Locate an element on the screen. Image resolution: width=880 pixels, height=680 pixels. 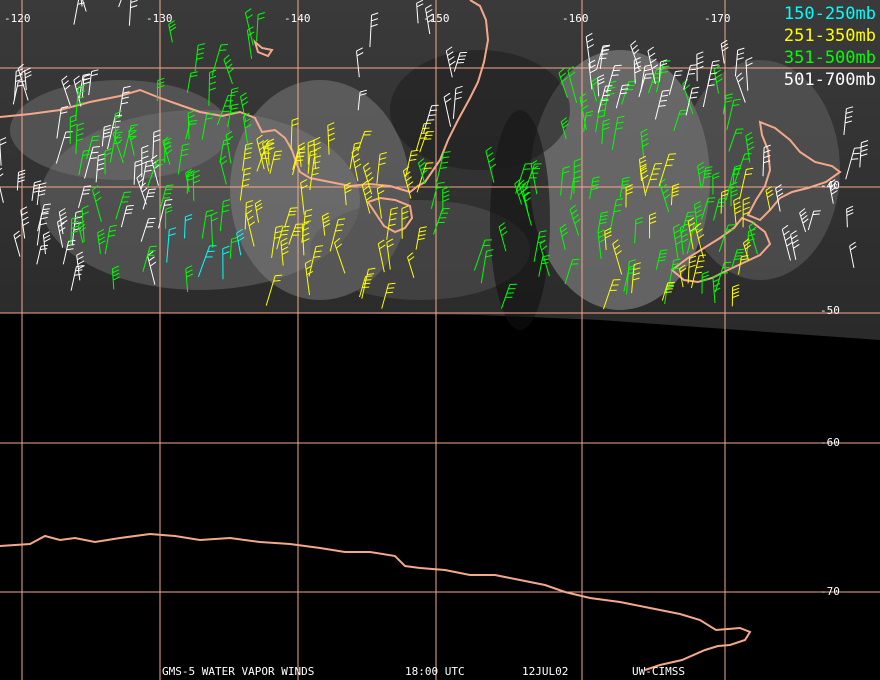
legend-entry-150-250: 150-250mb is located at coordinates (829, 14).